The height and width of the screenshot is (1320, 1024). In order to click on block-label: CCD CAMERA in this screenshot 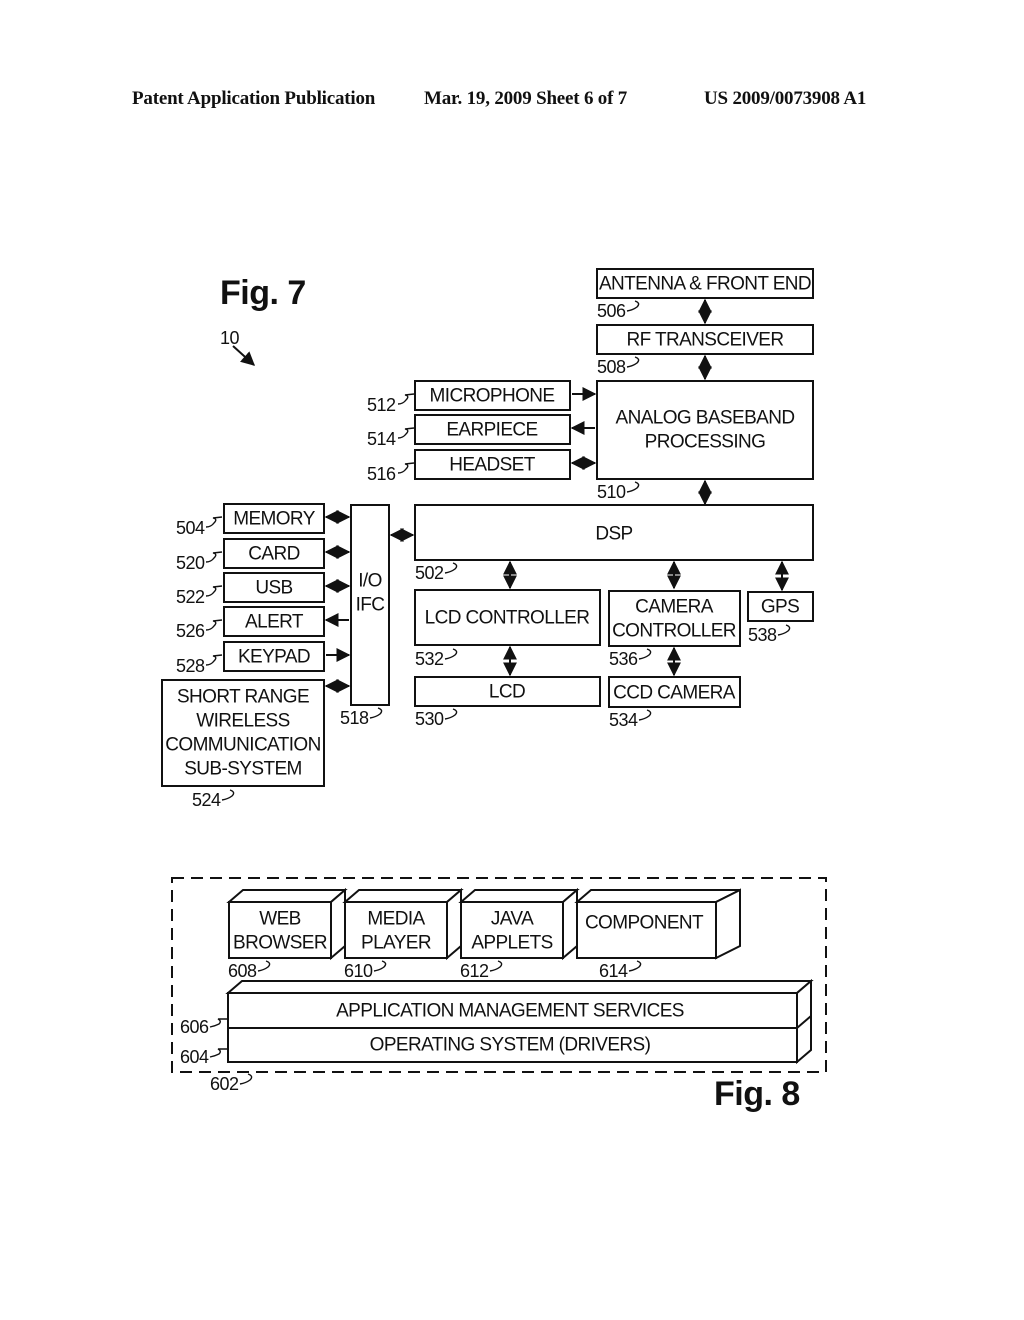, I will do `click(674, 693)`.